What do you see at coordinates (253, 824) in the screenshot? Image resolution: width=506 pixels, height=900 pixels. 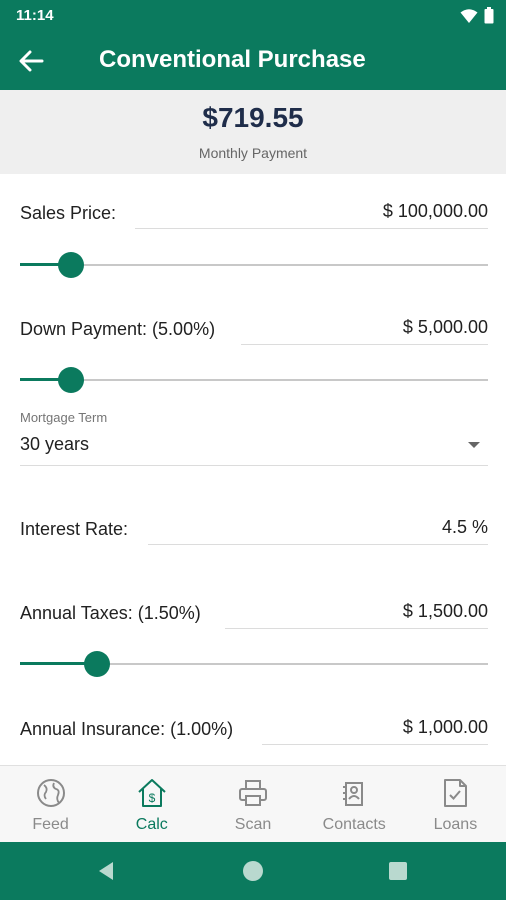 I see `nav-label: Scan` at bounding box center [253, 824].